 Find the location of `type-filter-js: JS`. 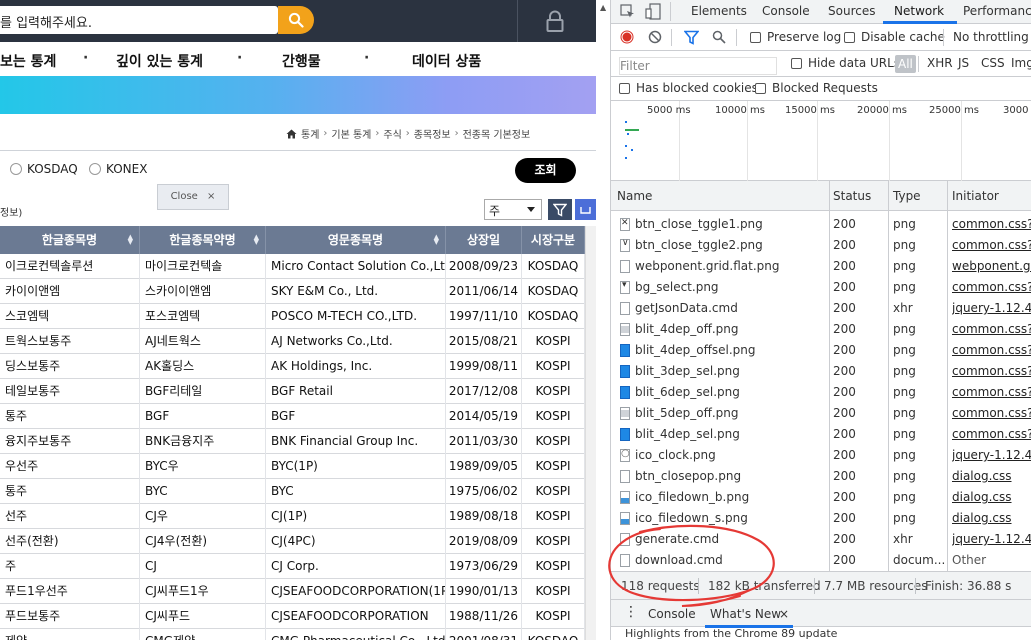

type-filter-js: JS is located at coordinates (963, 63).